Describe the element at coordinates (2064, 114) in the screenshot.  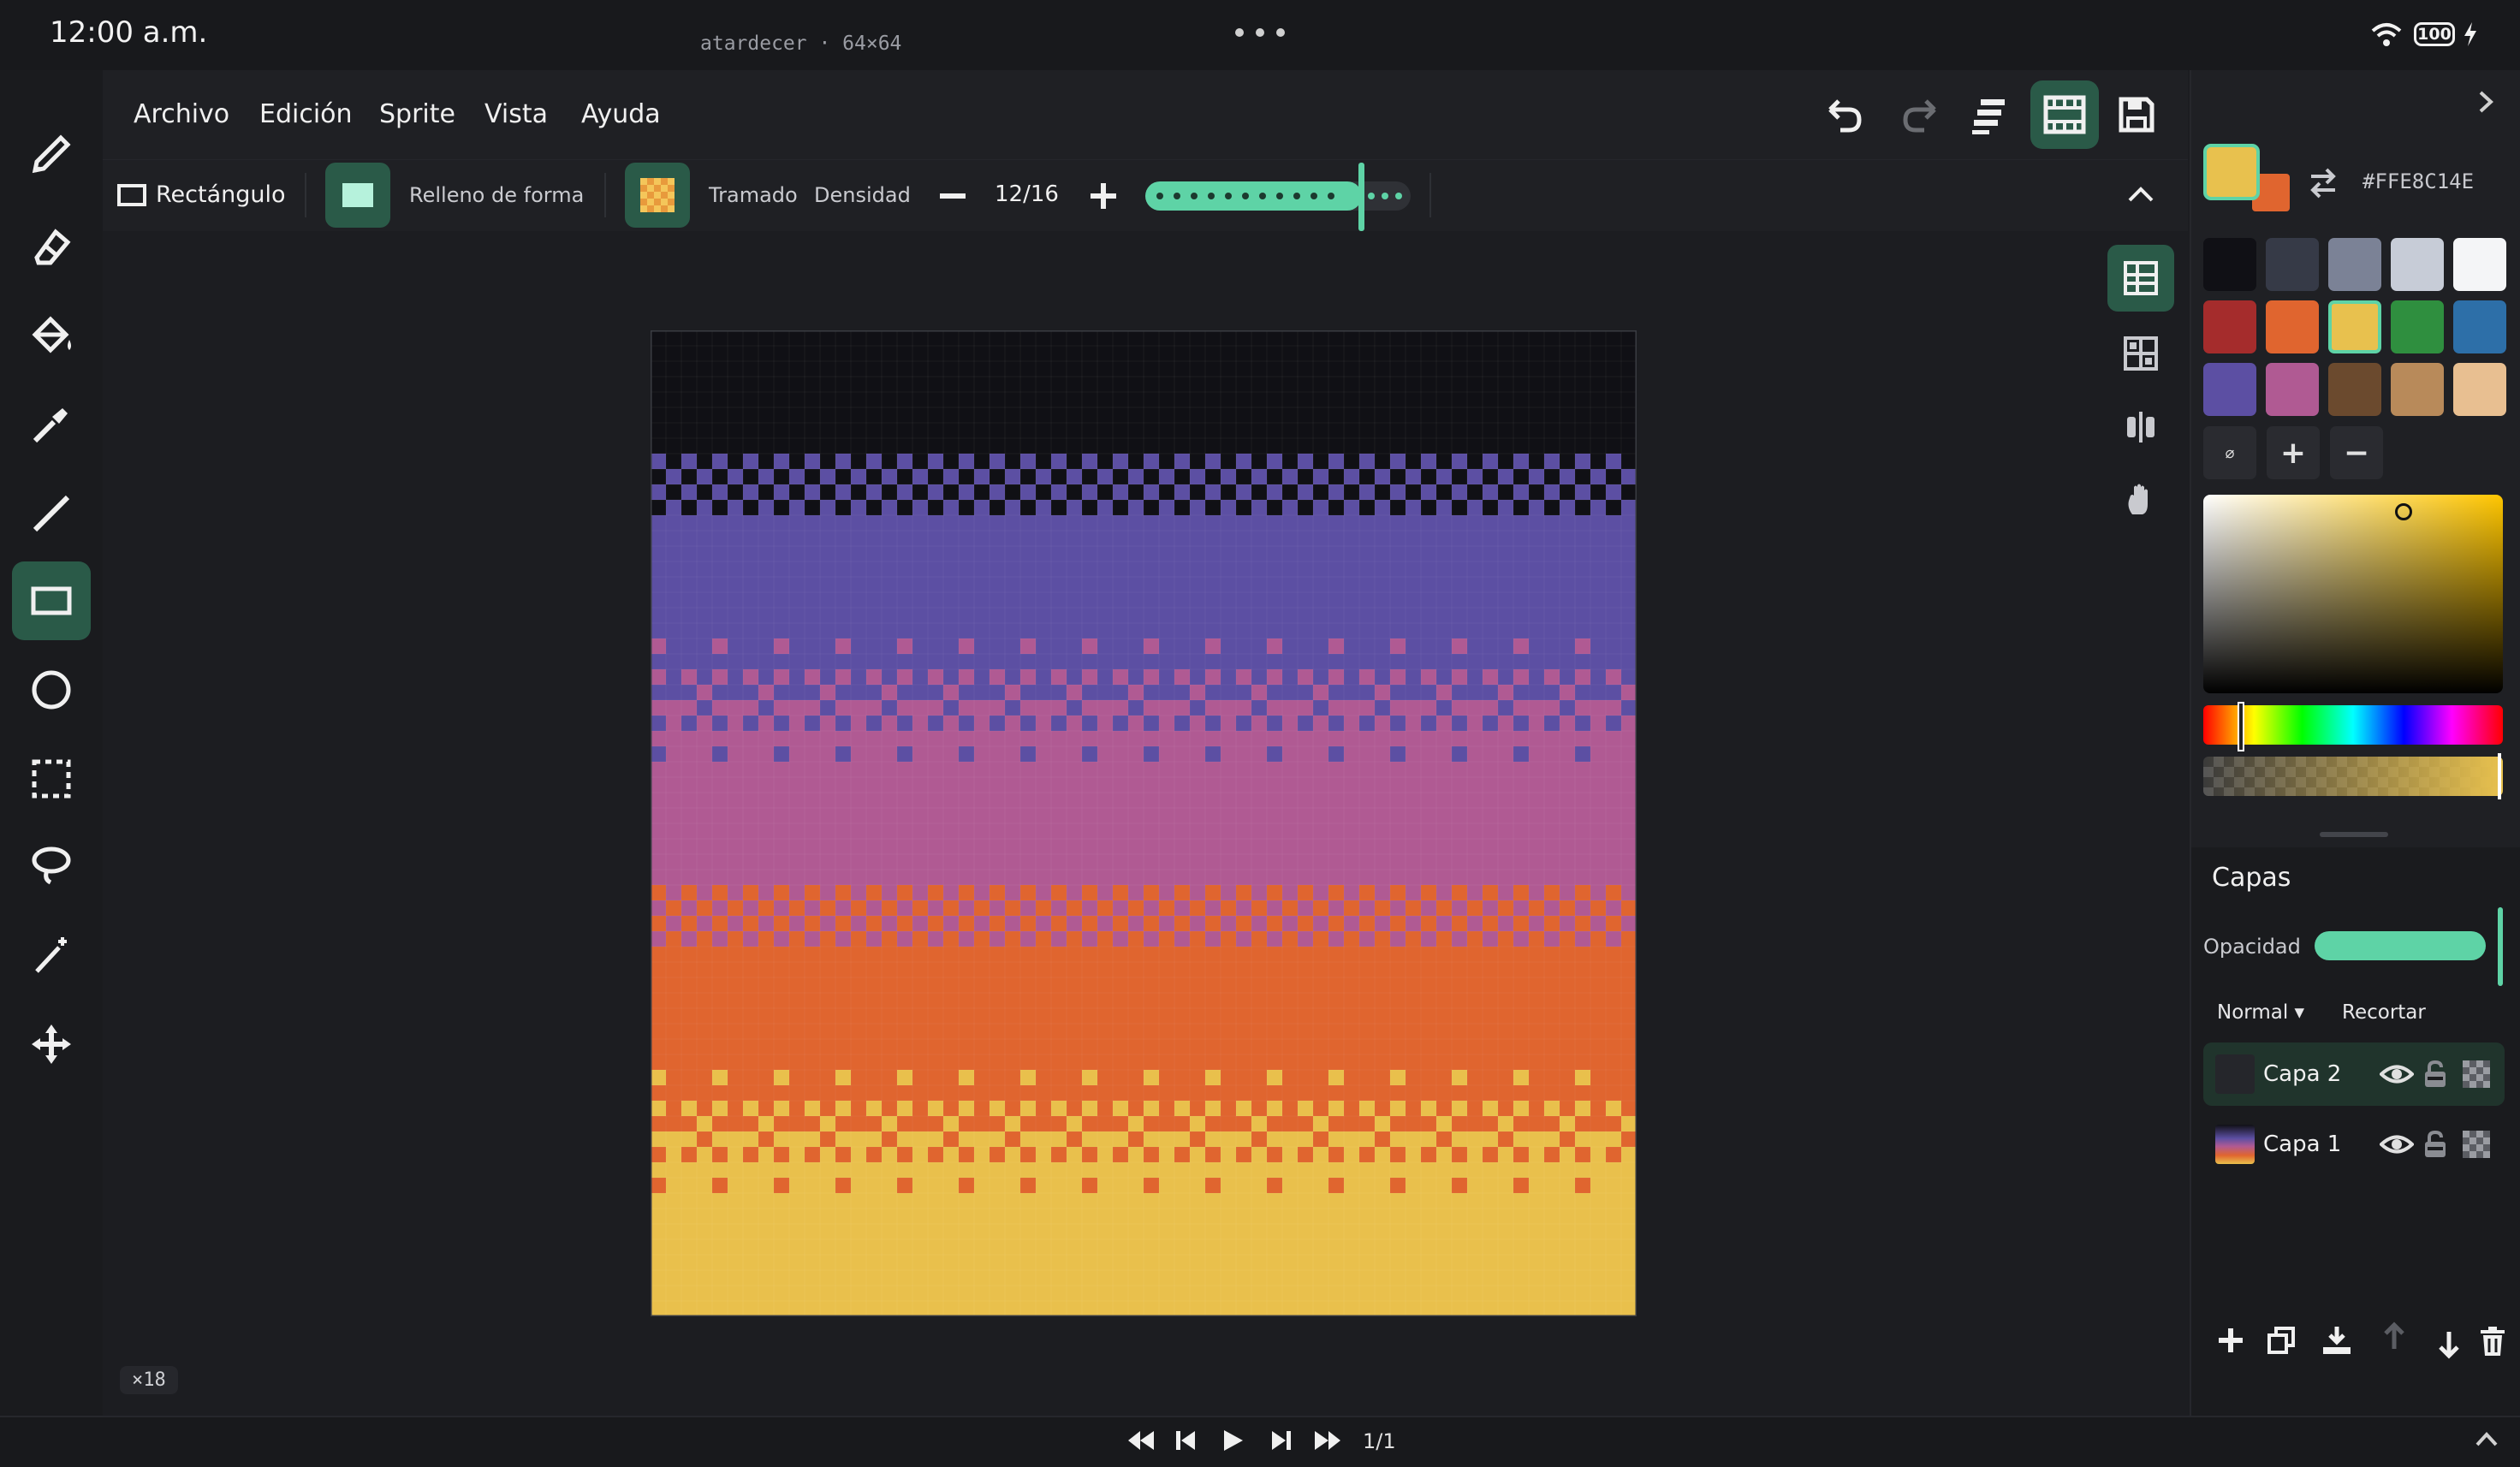
I see `timeline-button` at that location.